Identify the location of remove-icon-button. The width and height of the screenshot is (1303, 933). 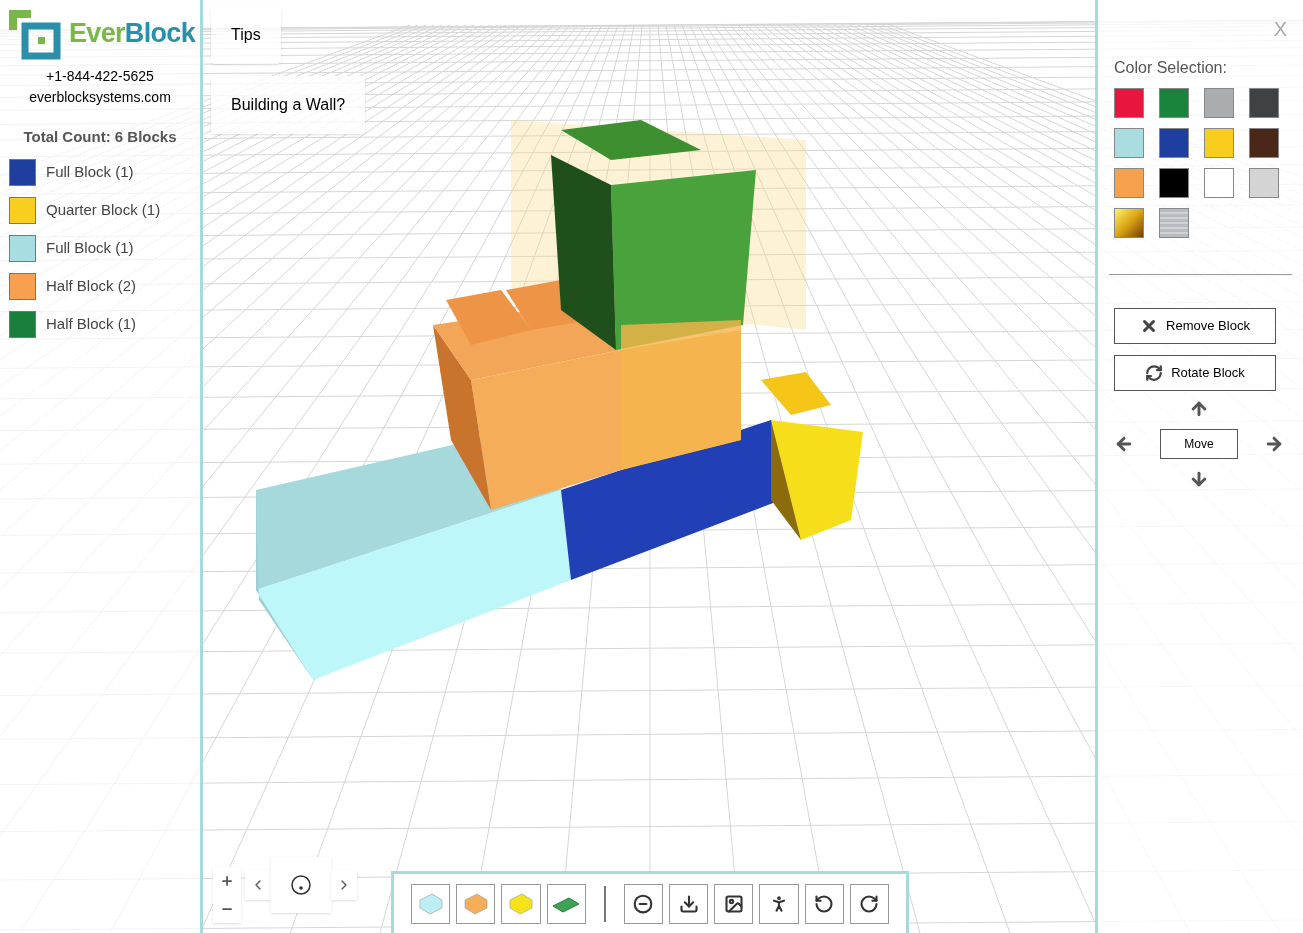
(643, 903).